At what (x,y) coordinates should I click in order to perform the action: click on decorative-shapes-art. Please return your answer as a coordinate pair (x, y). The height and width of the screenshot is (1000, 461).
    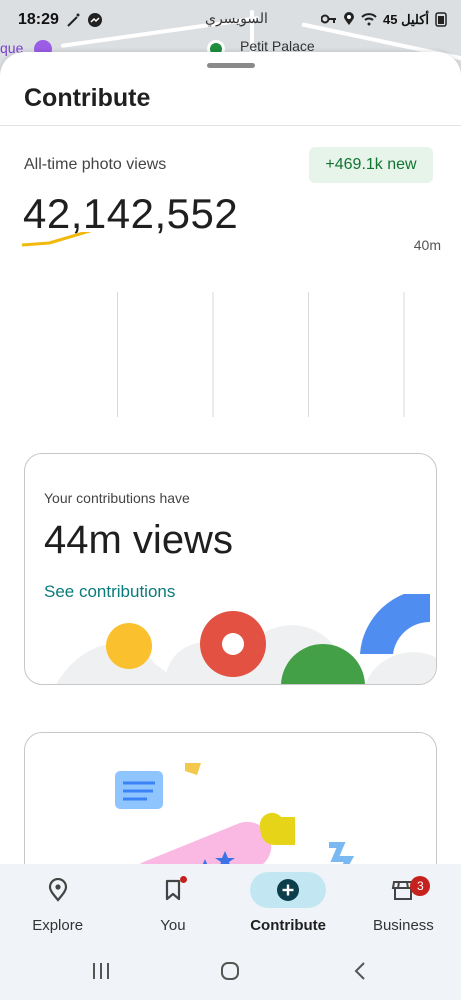
    Looking at the image, I should click on (246, 639).